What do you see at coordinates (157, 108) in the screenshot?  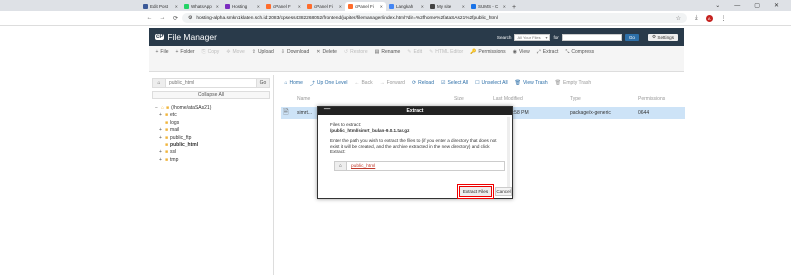 I see `expand-toggle-icon: −` at bounding box center [157, 108].